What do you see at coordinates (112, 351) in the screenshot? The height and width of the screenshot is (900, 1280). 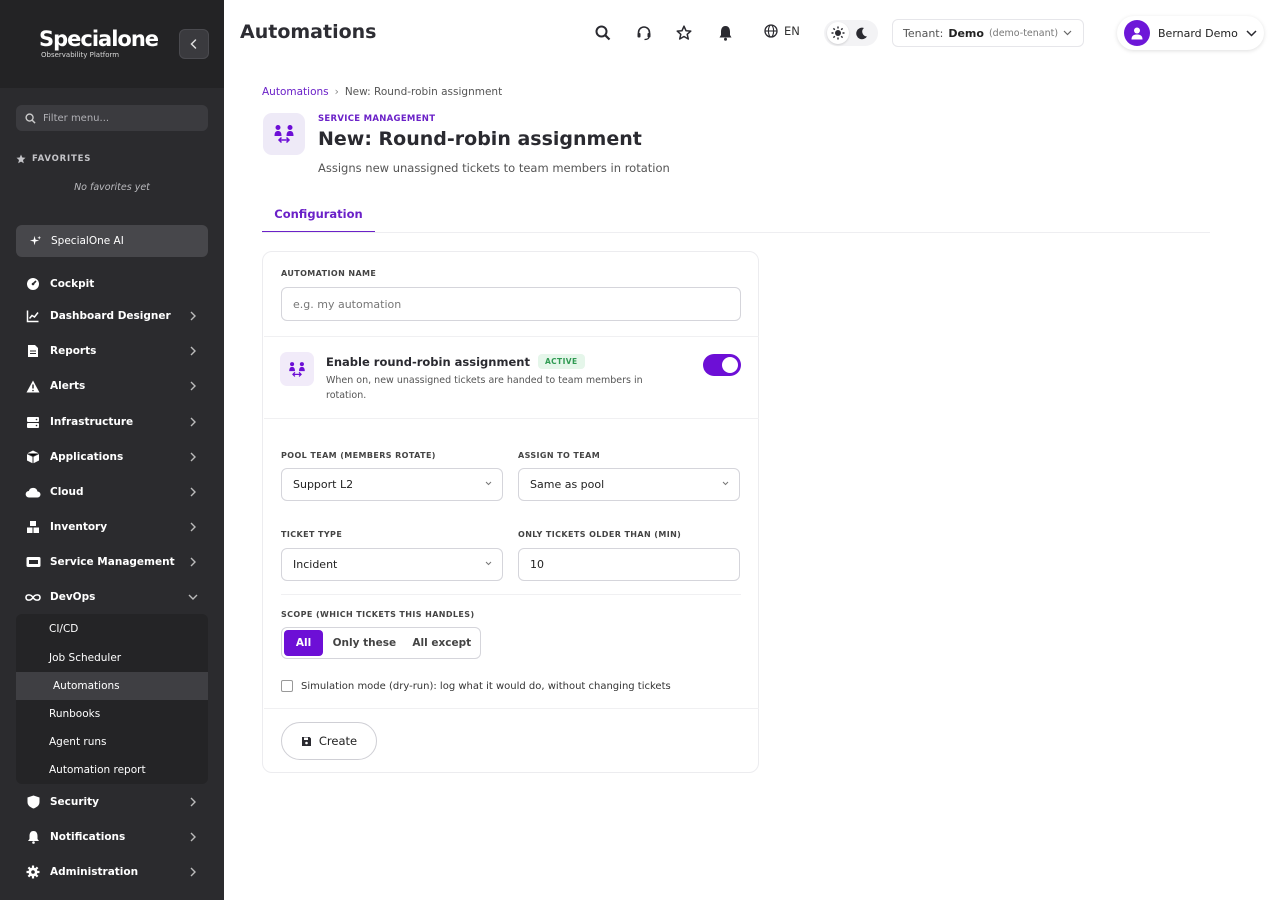 I see `sidebar-item-reports: Reports` at bounding box center [112, 351].